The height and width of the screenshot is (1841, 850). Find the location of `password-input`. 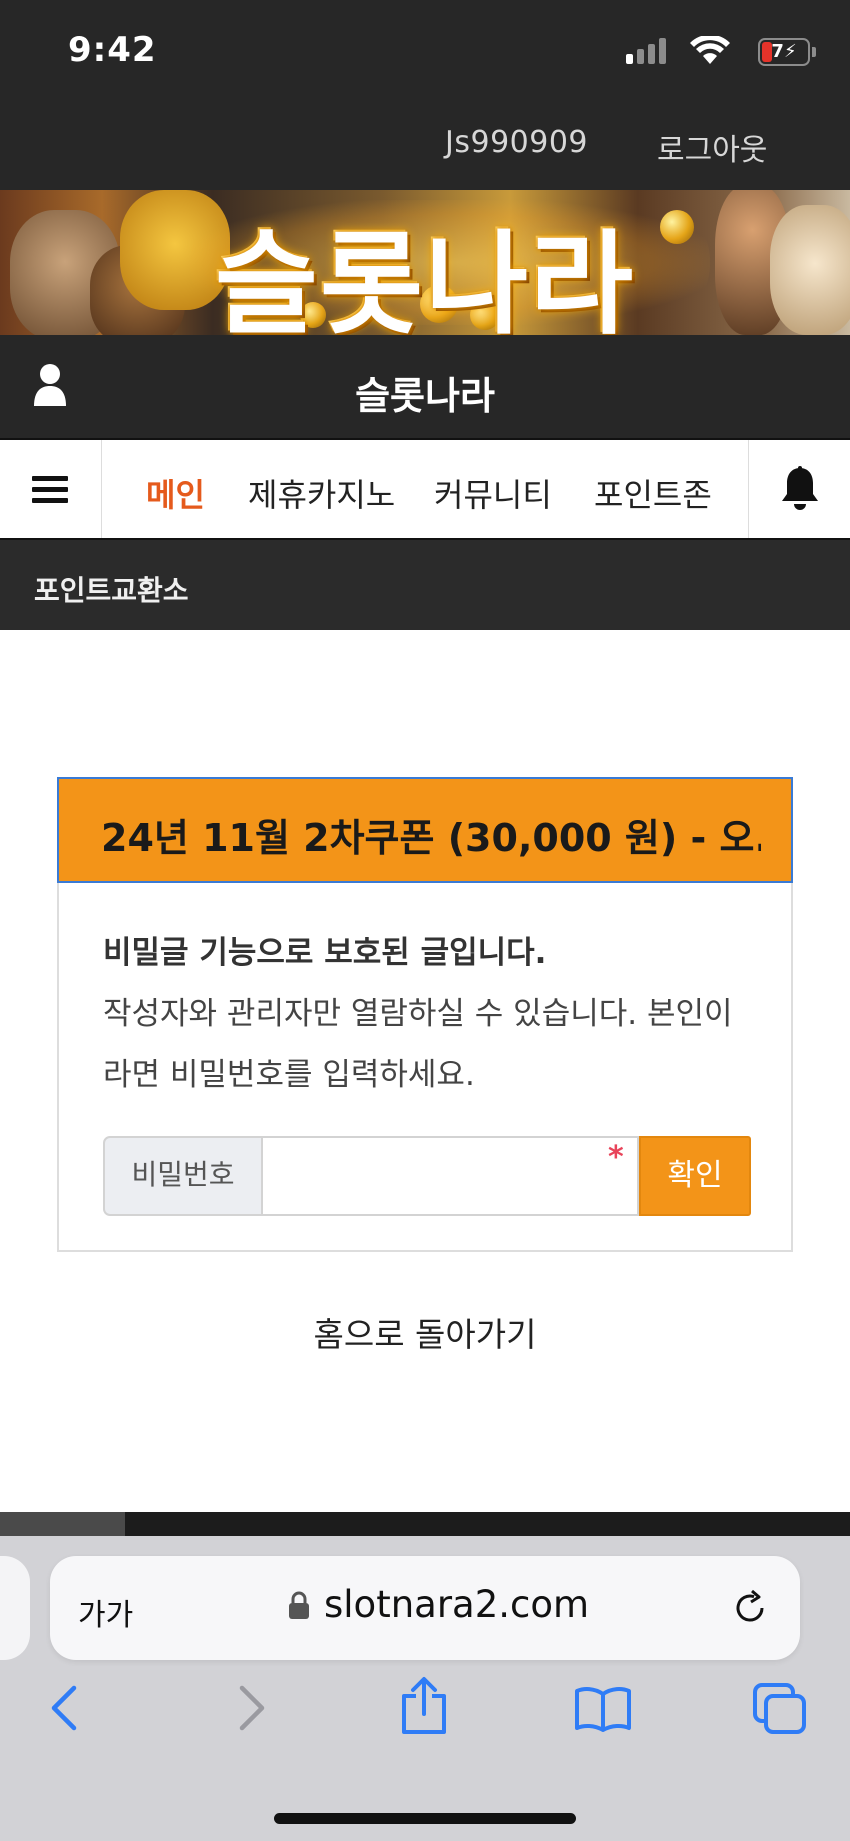

password-input is located at coordinates (450, 1176).